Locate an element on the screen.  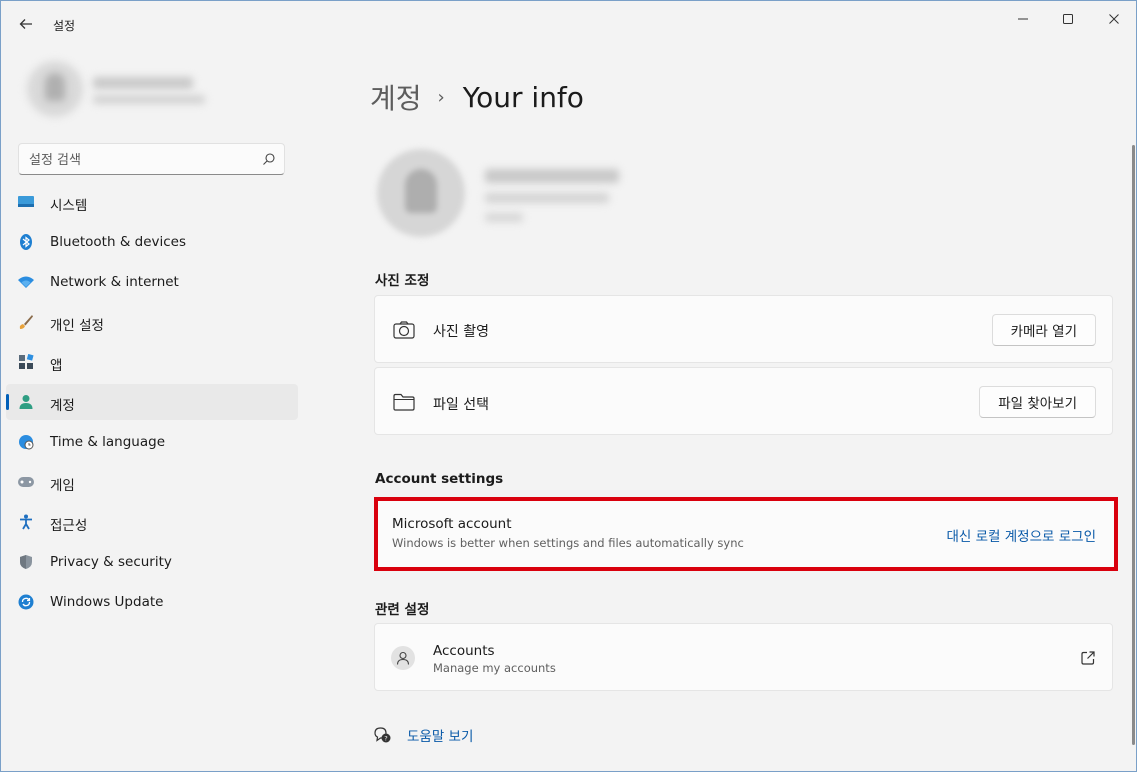
browse-files-button: 파일 찾아보기 is located at coordinates (1037, 402).